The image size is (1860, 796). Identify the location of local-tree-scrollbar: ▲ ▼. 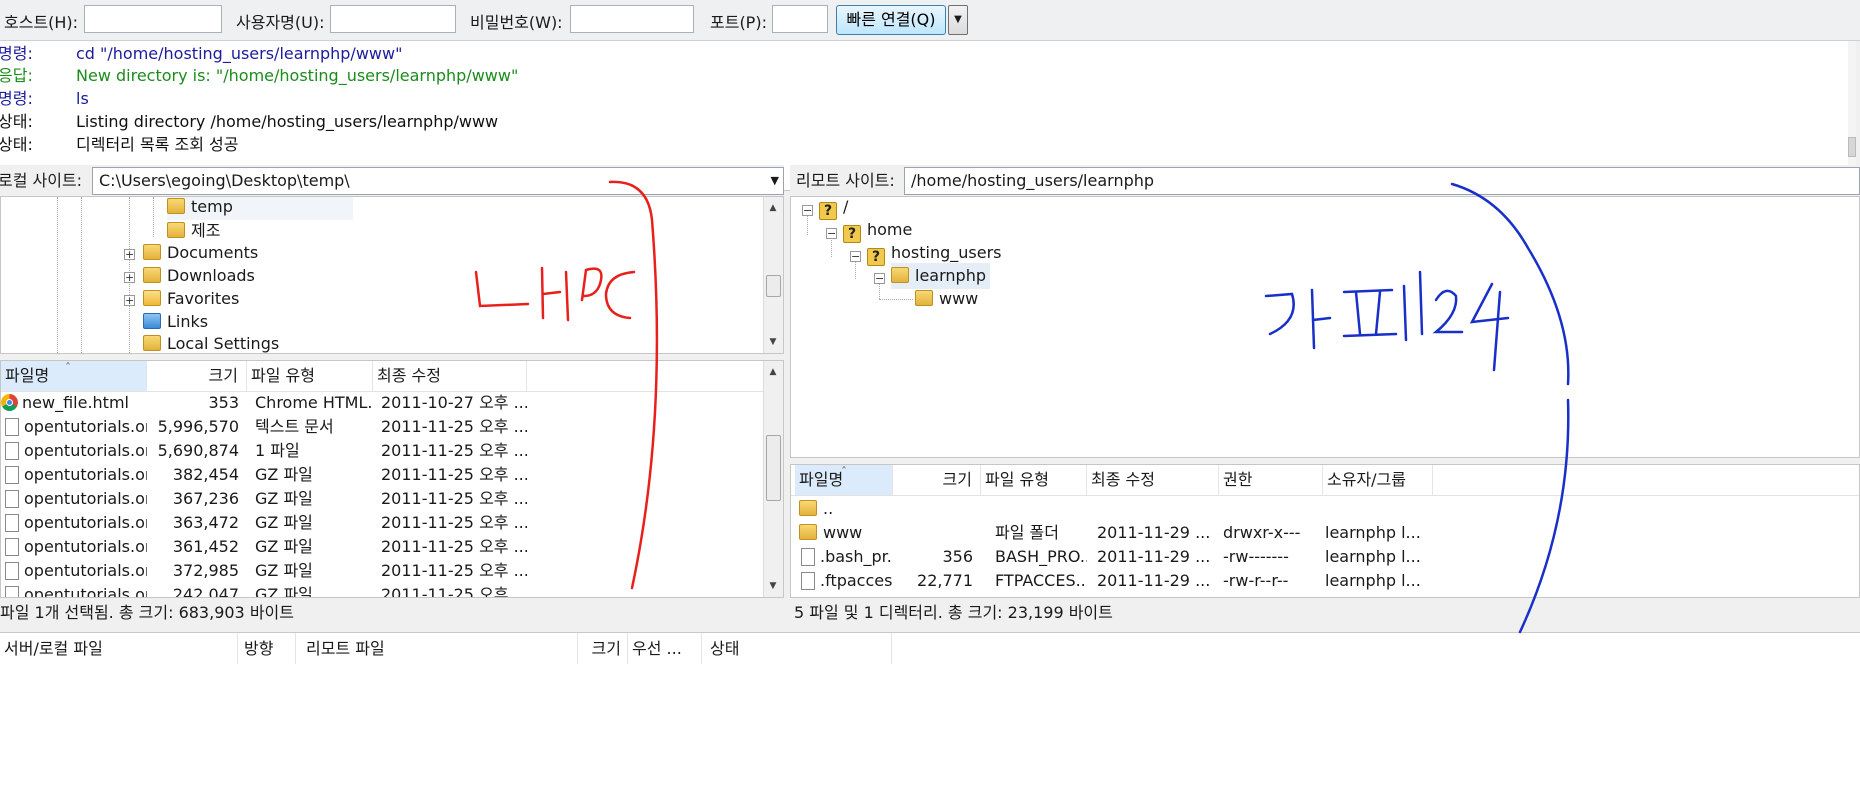
(773, 275).